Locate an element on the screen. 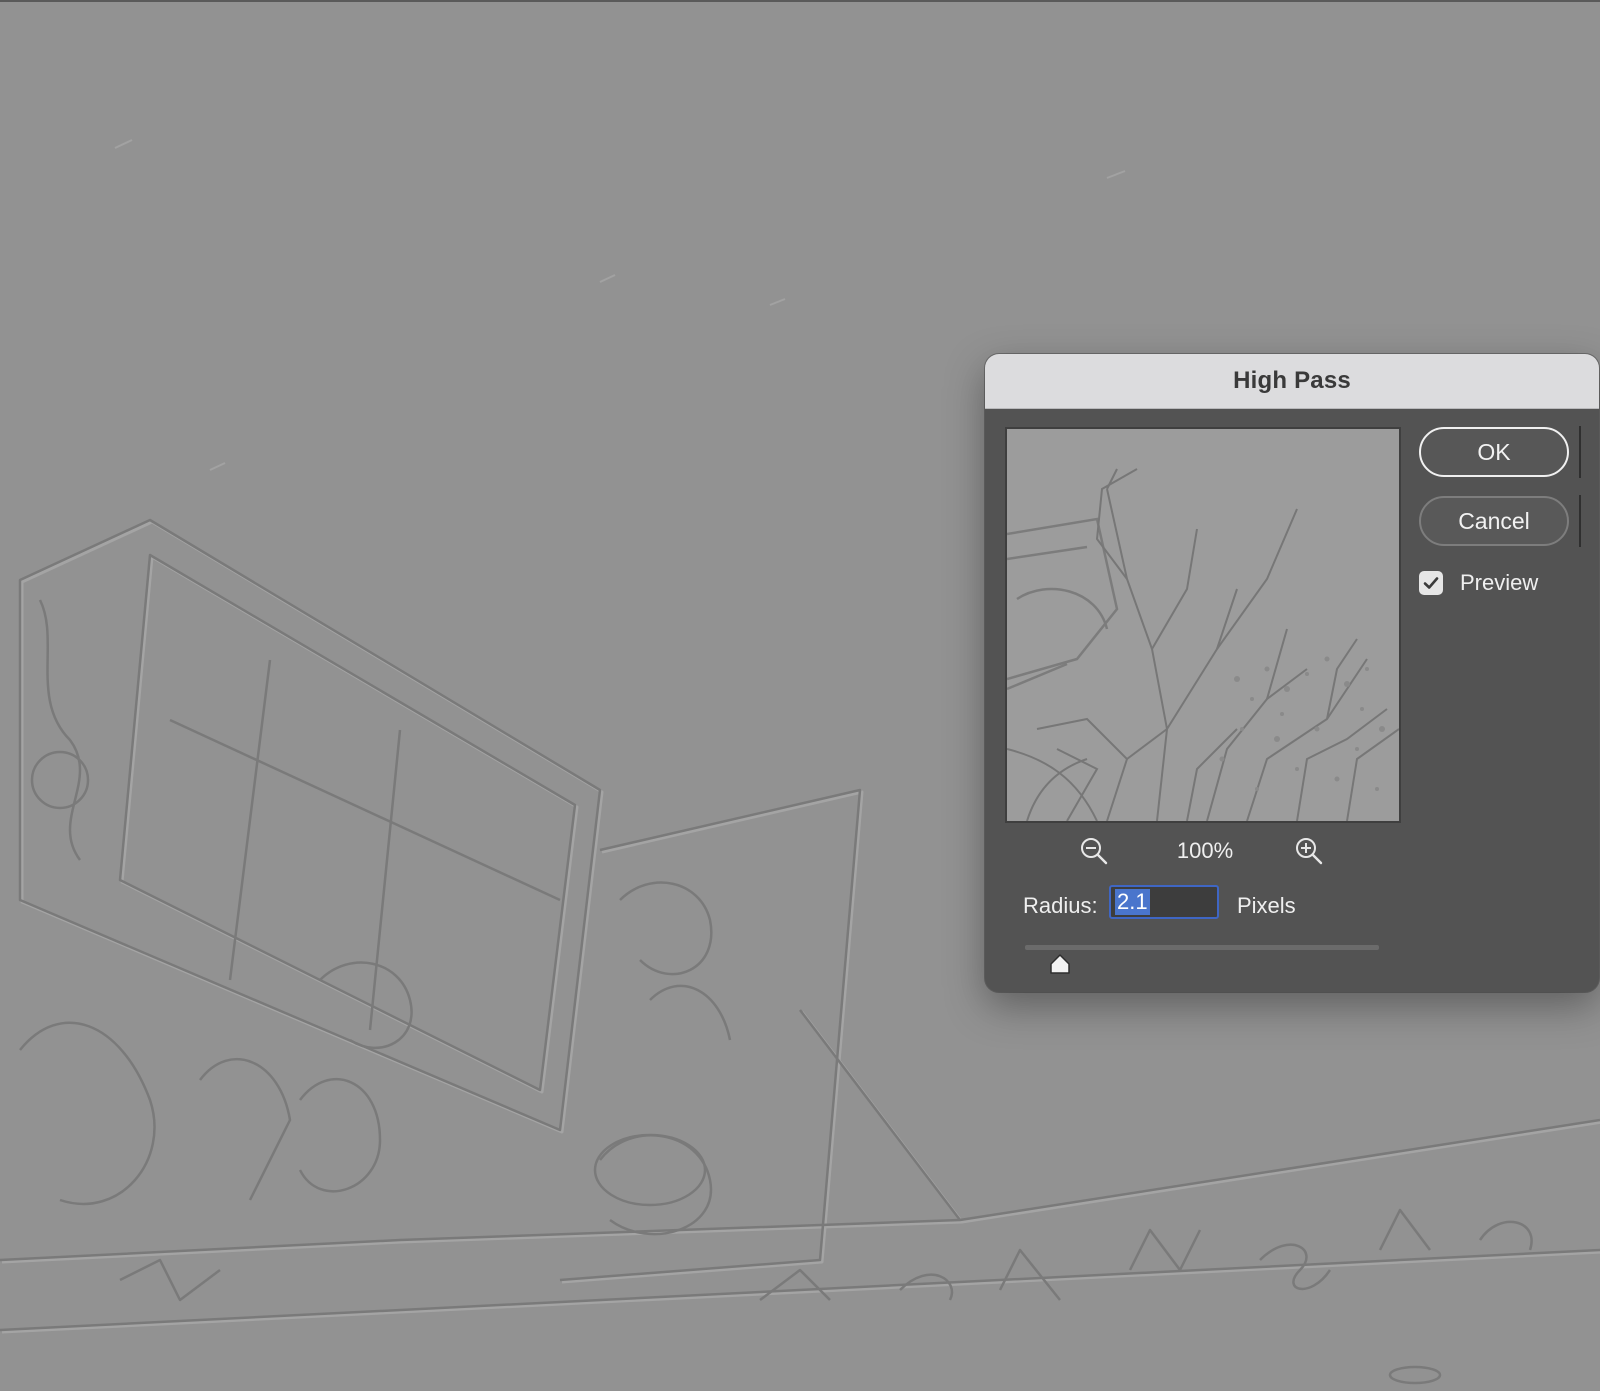 The height and width of the screenshot is (1391, 1600). dialog-title-bar: High Pass is located at coordinates (1292, 381).